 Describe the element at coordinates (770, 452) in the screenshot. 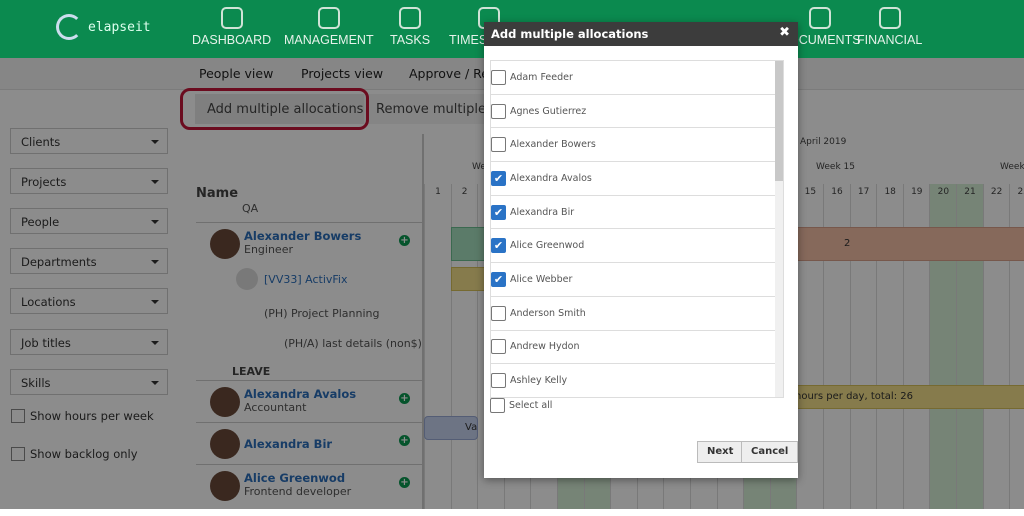

I see `cancel-button: Cancel` at that location.